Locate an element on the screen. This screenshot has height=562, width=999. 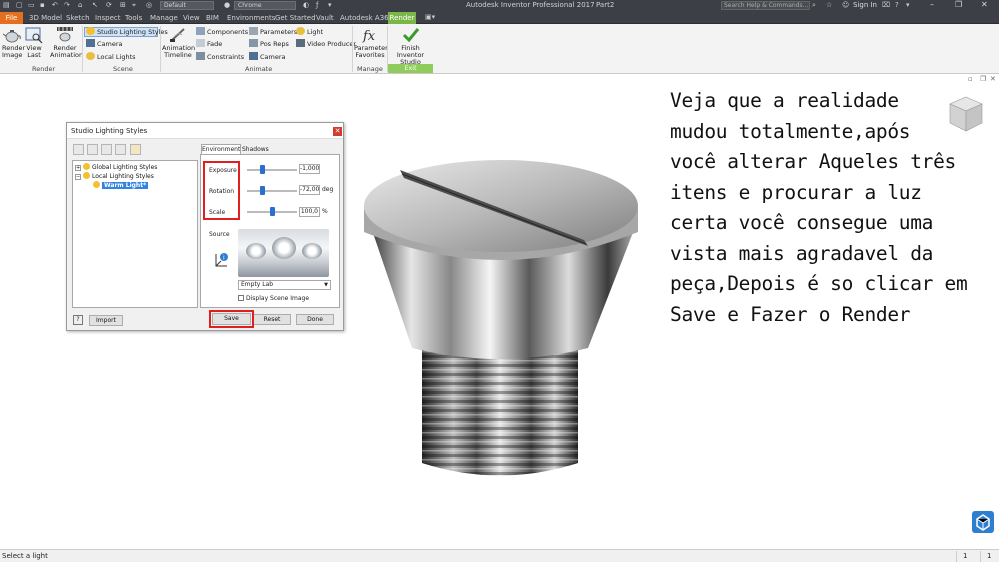
light-label: Light is located at coordinates (315, 32).